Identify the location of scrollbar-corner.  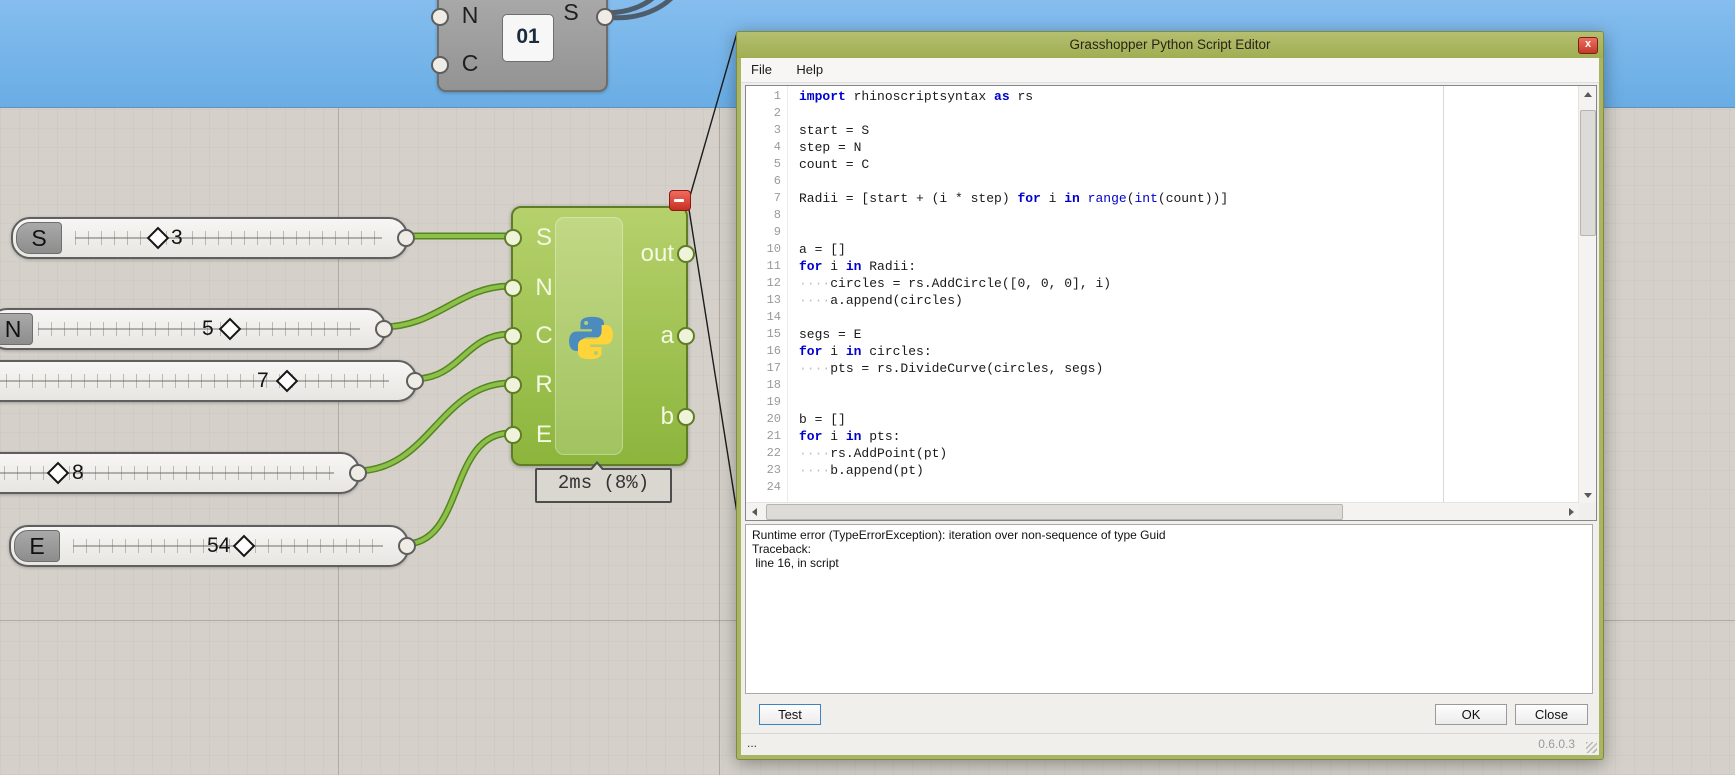
(1587, 511).